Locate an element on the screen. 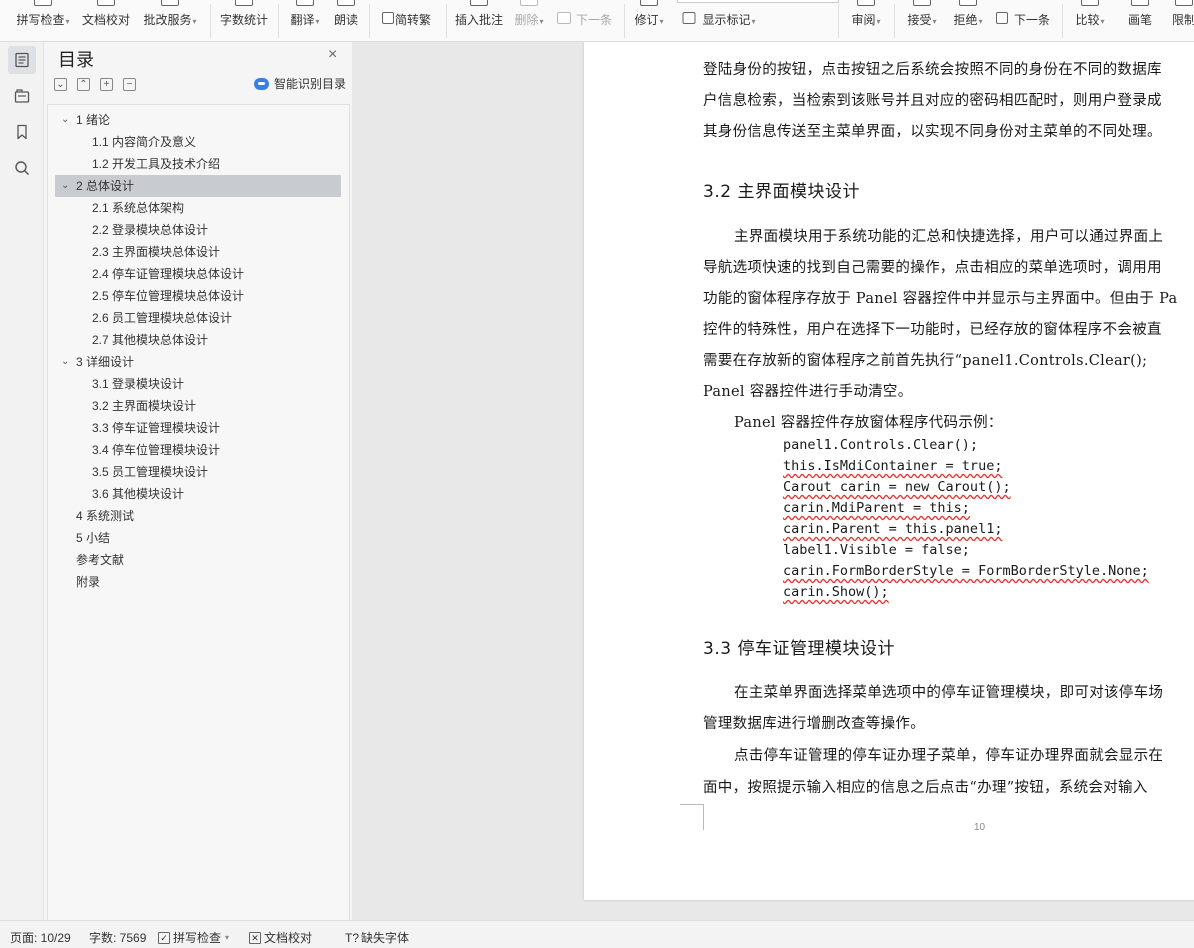 This screenshot has height=948, width=1194. toc-item: 3.4 停车位管理模块设计 is located at coordinates (198, 450).